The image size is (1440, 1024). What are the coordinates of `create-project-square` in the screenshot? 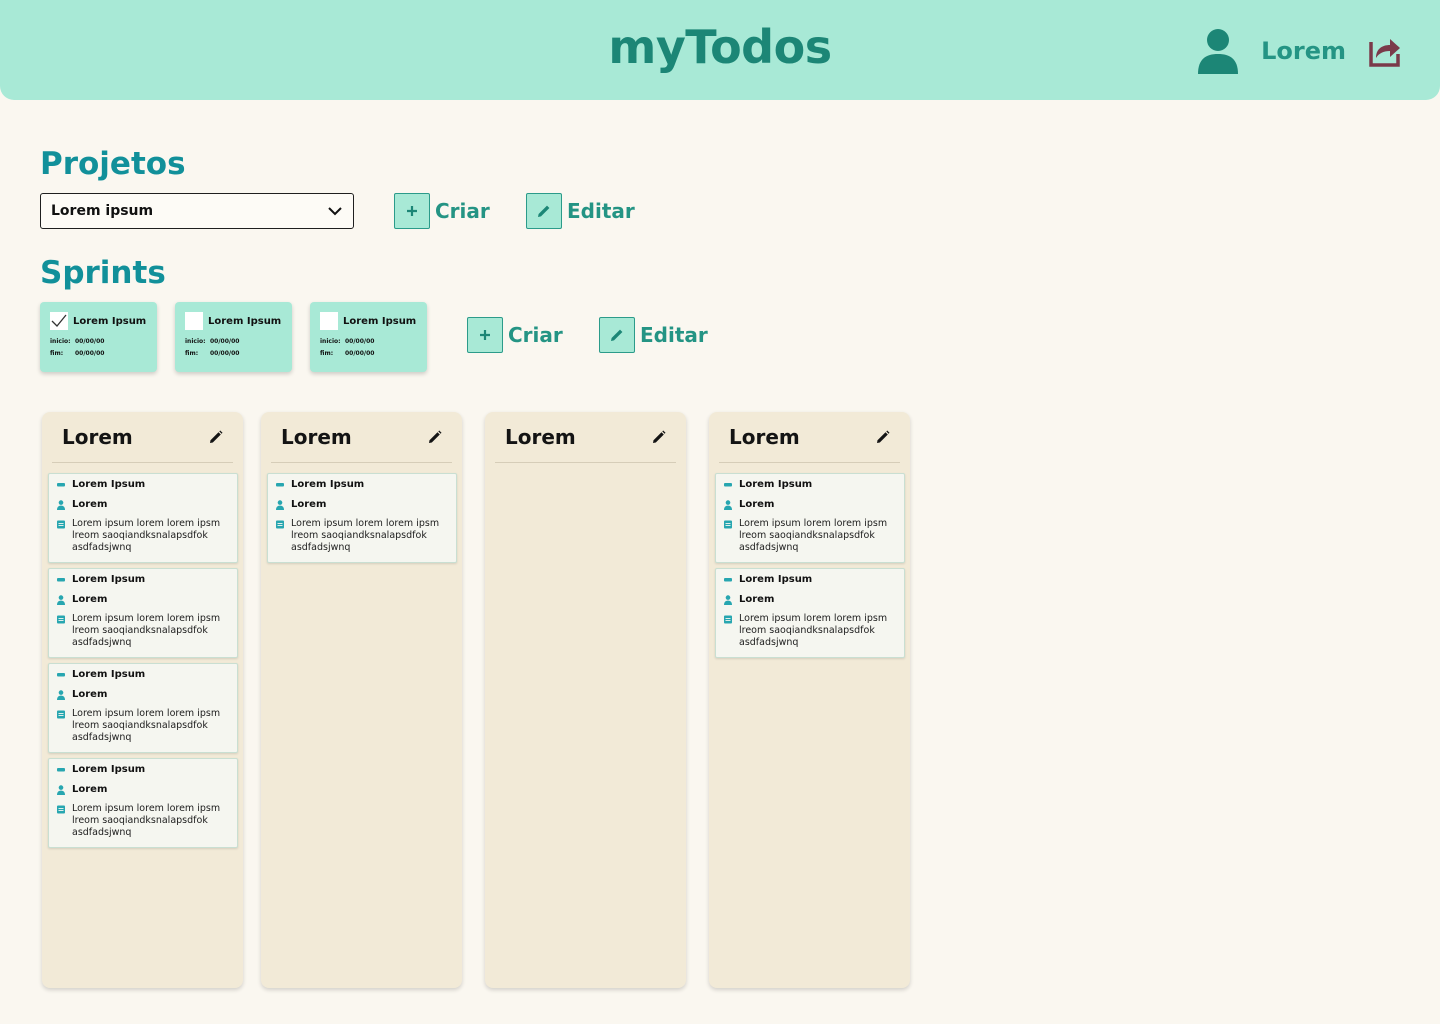 It's located at (412, 211).